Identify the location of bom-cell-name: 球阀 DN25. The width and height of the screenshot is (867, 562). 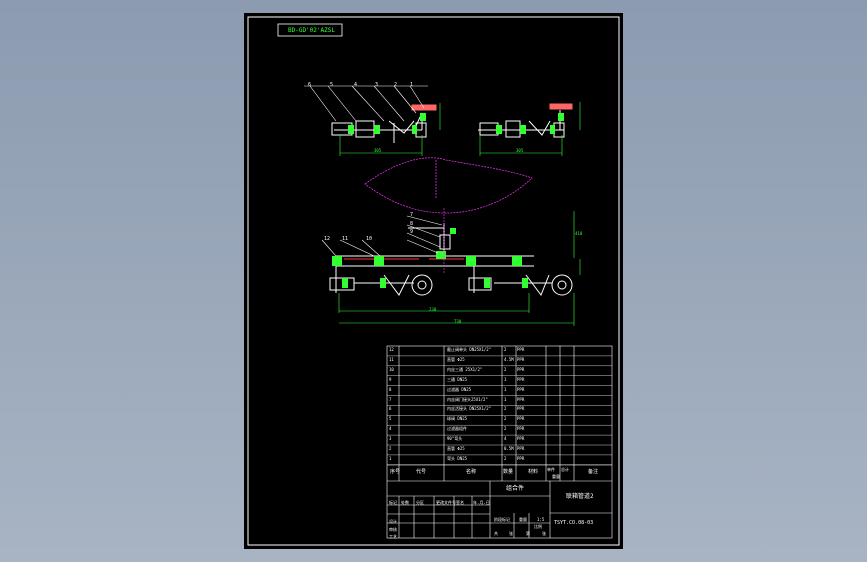
(457, 419).